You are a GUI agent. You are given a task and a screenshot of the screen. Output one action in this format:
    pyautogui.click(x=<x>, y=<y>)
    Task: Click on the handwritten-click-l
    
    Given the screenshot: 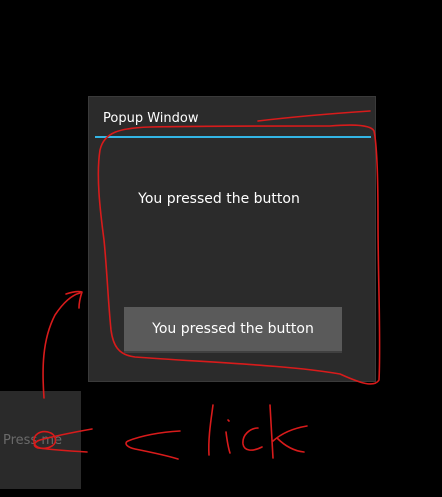 What is the action you would take?
    pyautogui.click(x=228, y=436)
    